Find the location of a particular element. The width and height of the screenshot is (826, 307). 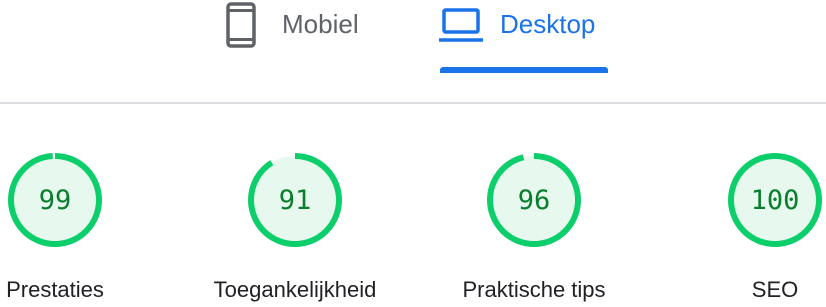

score-value: 91 is located at coordinates (295, 200).